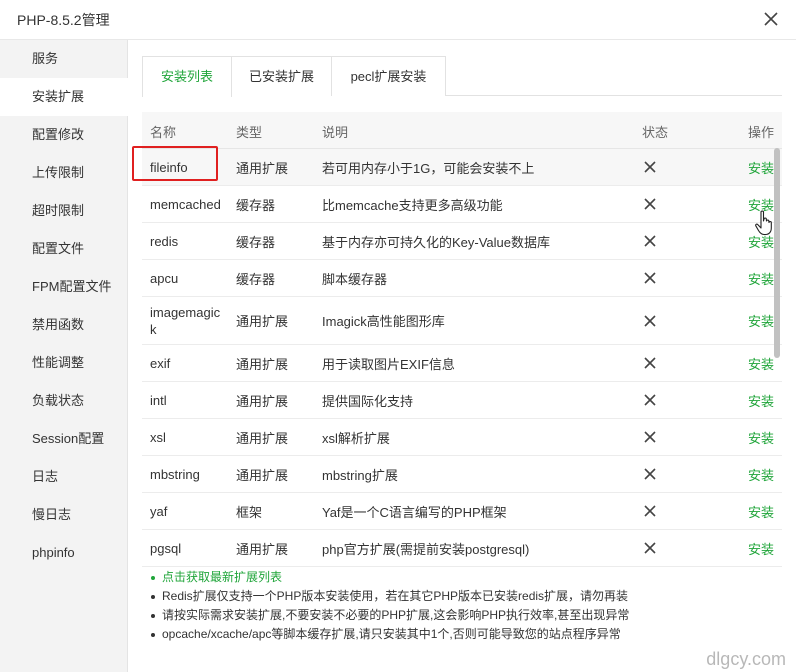  Describe the element at coordinates (389, 76) in the screenshot. I see `tab-pecl-install: pecl扩展安装` at that location.